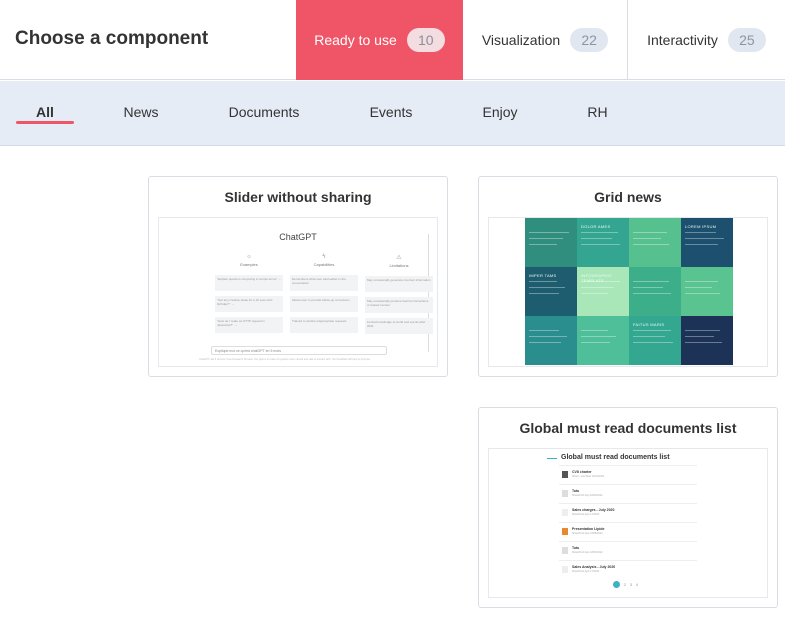  I want to click on count-badge: 25, so click(746, 40).